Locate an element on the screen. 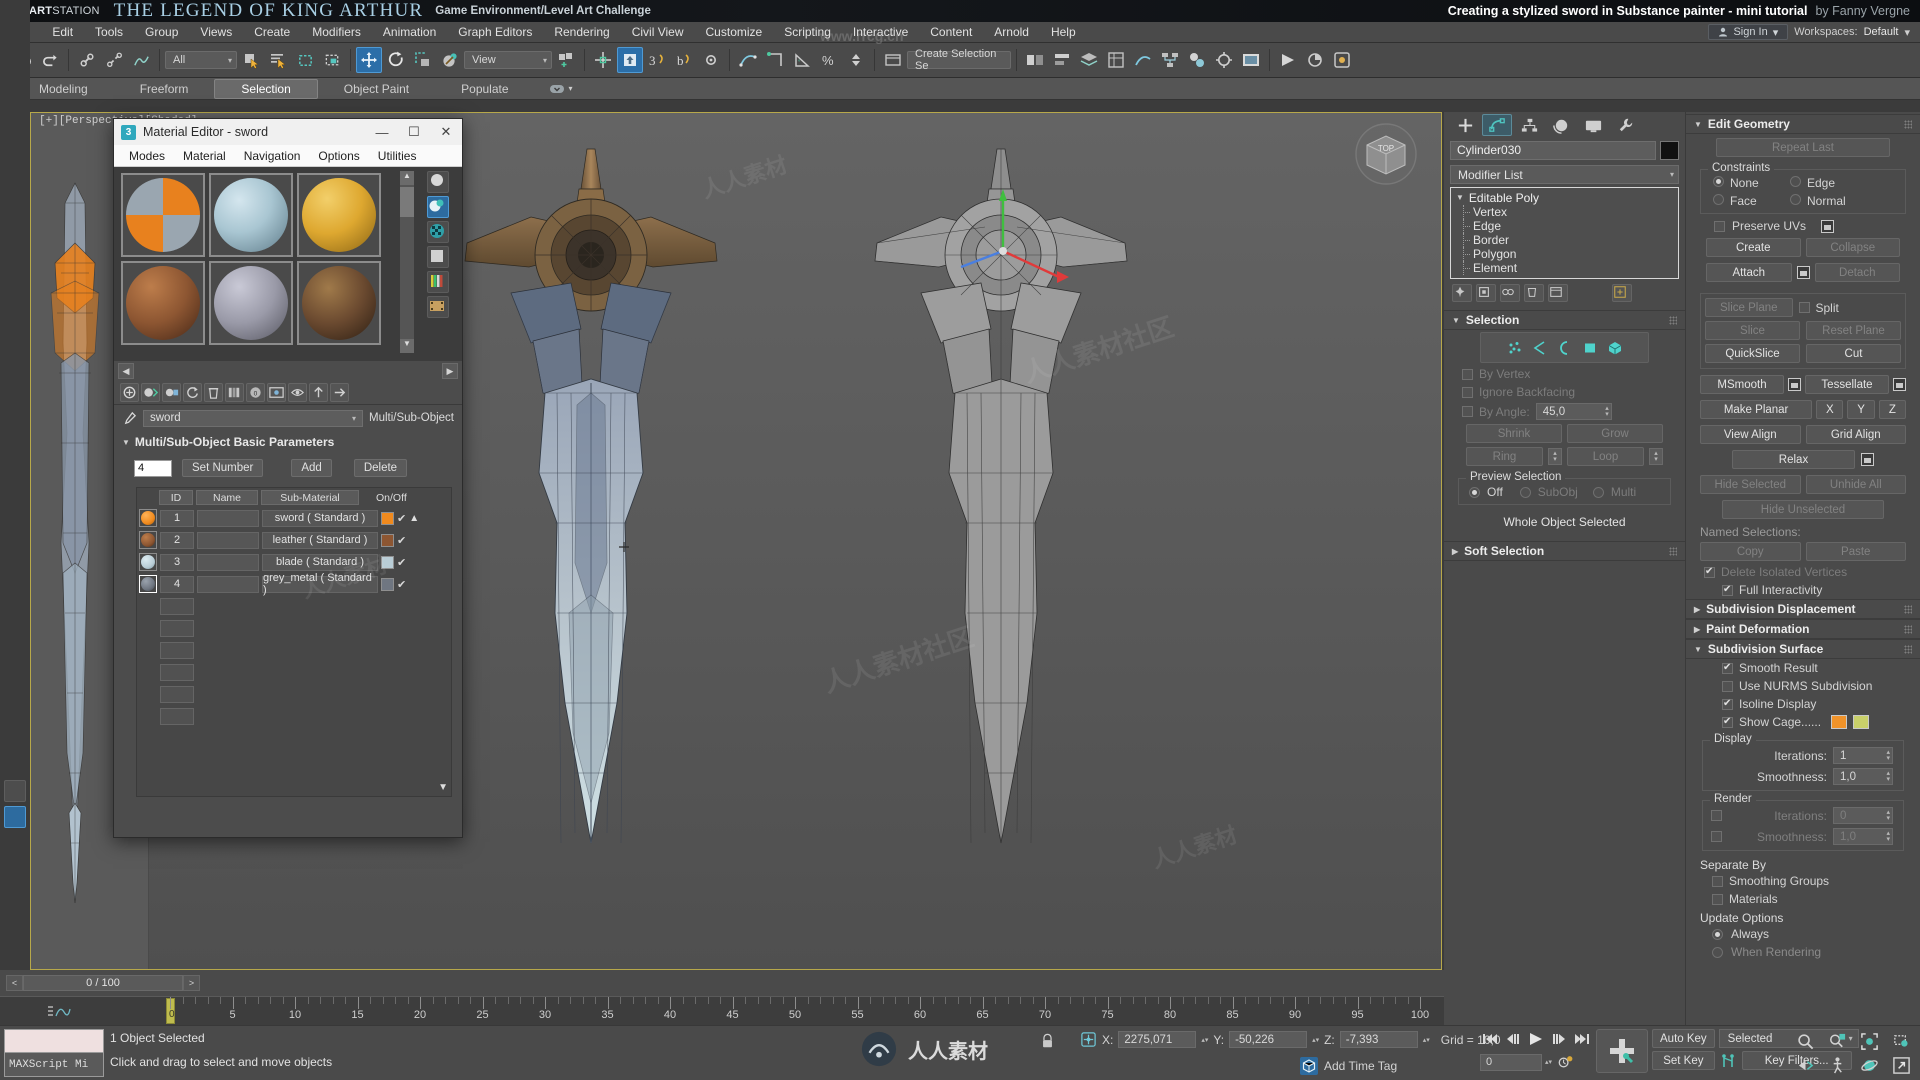 Image resolution: width=1920 pixels, height=1080 pixels. material-effects-channel-icon: 0 is located at coordinates (255, 392).